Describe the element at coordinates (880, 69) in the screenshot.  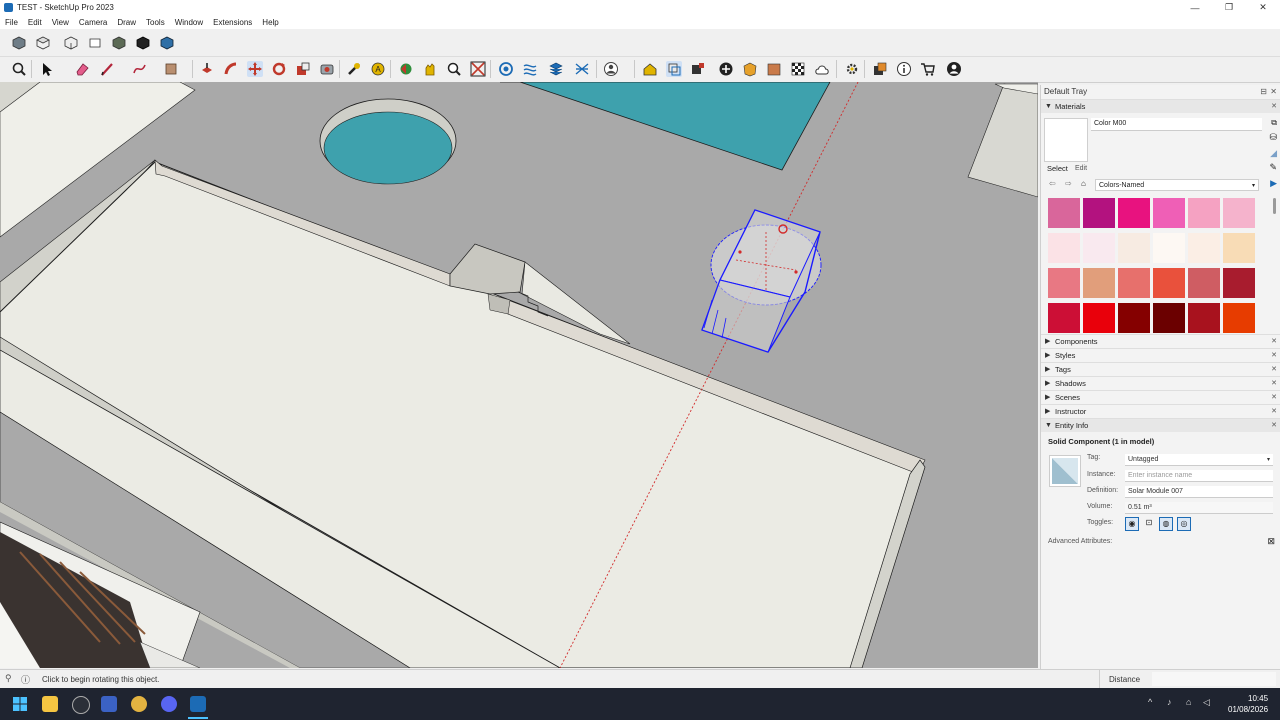
I see `extension-manager-icon` at that location.